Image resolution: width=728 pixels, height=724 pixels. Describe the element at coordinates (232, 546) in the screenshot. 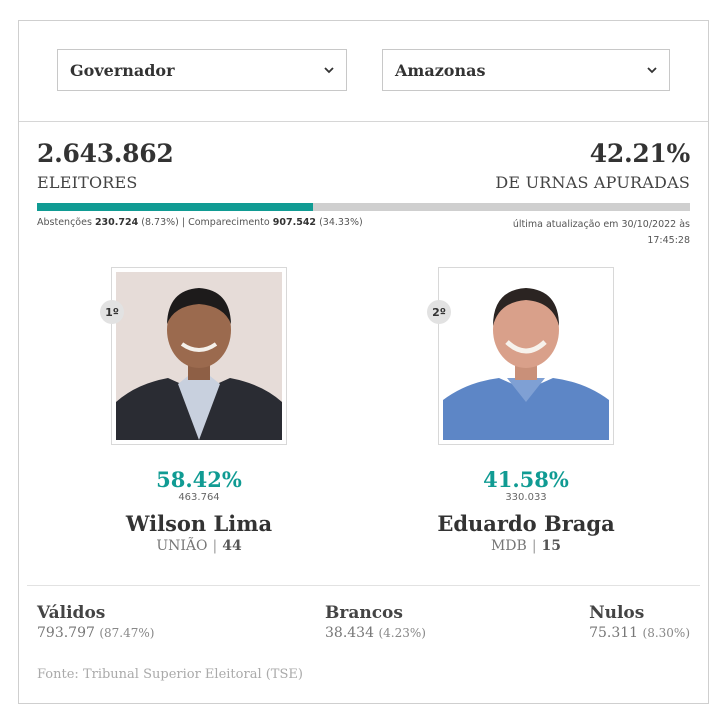

I see `candidate-number: 44` at that location.